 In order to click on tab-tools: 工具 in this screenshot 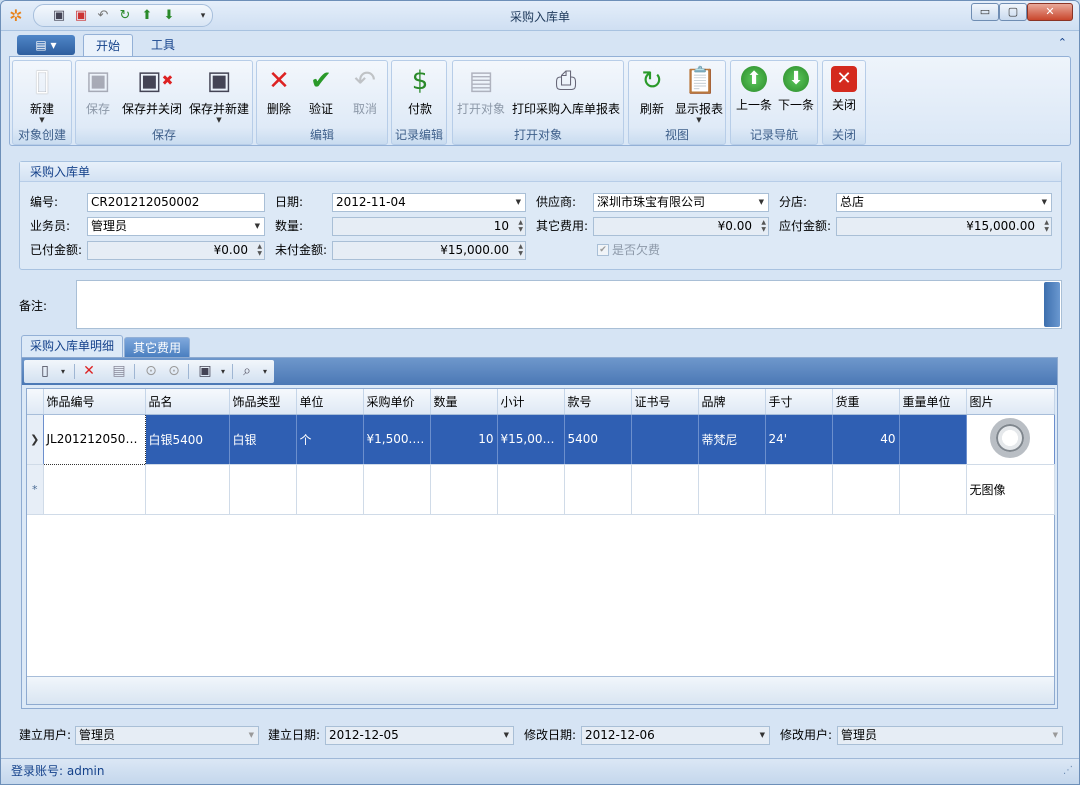, I will do `click(163, 45)`.